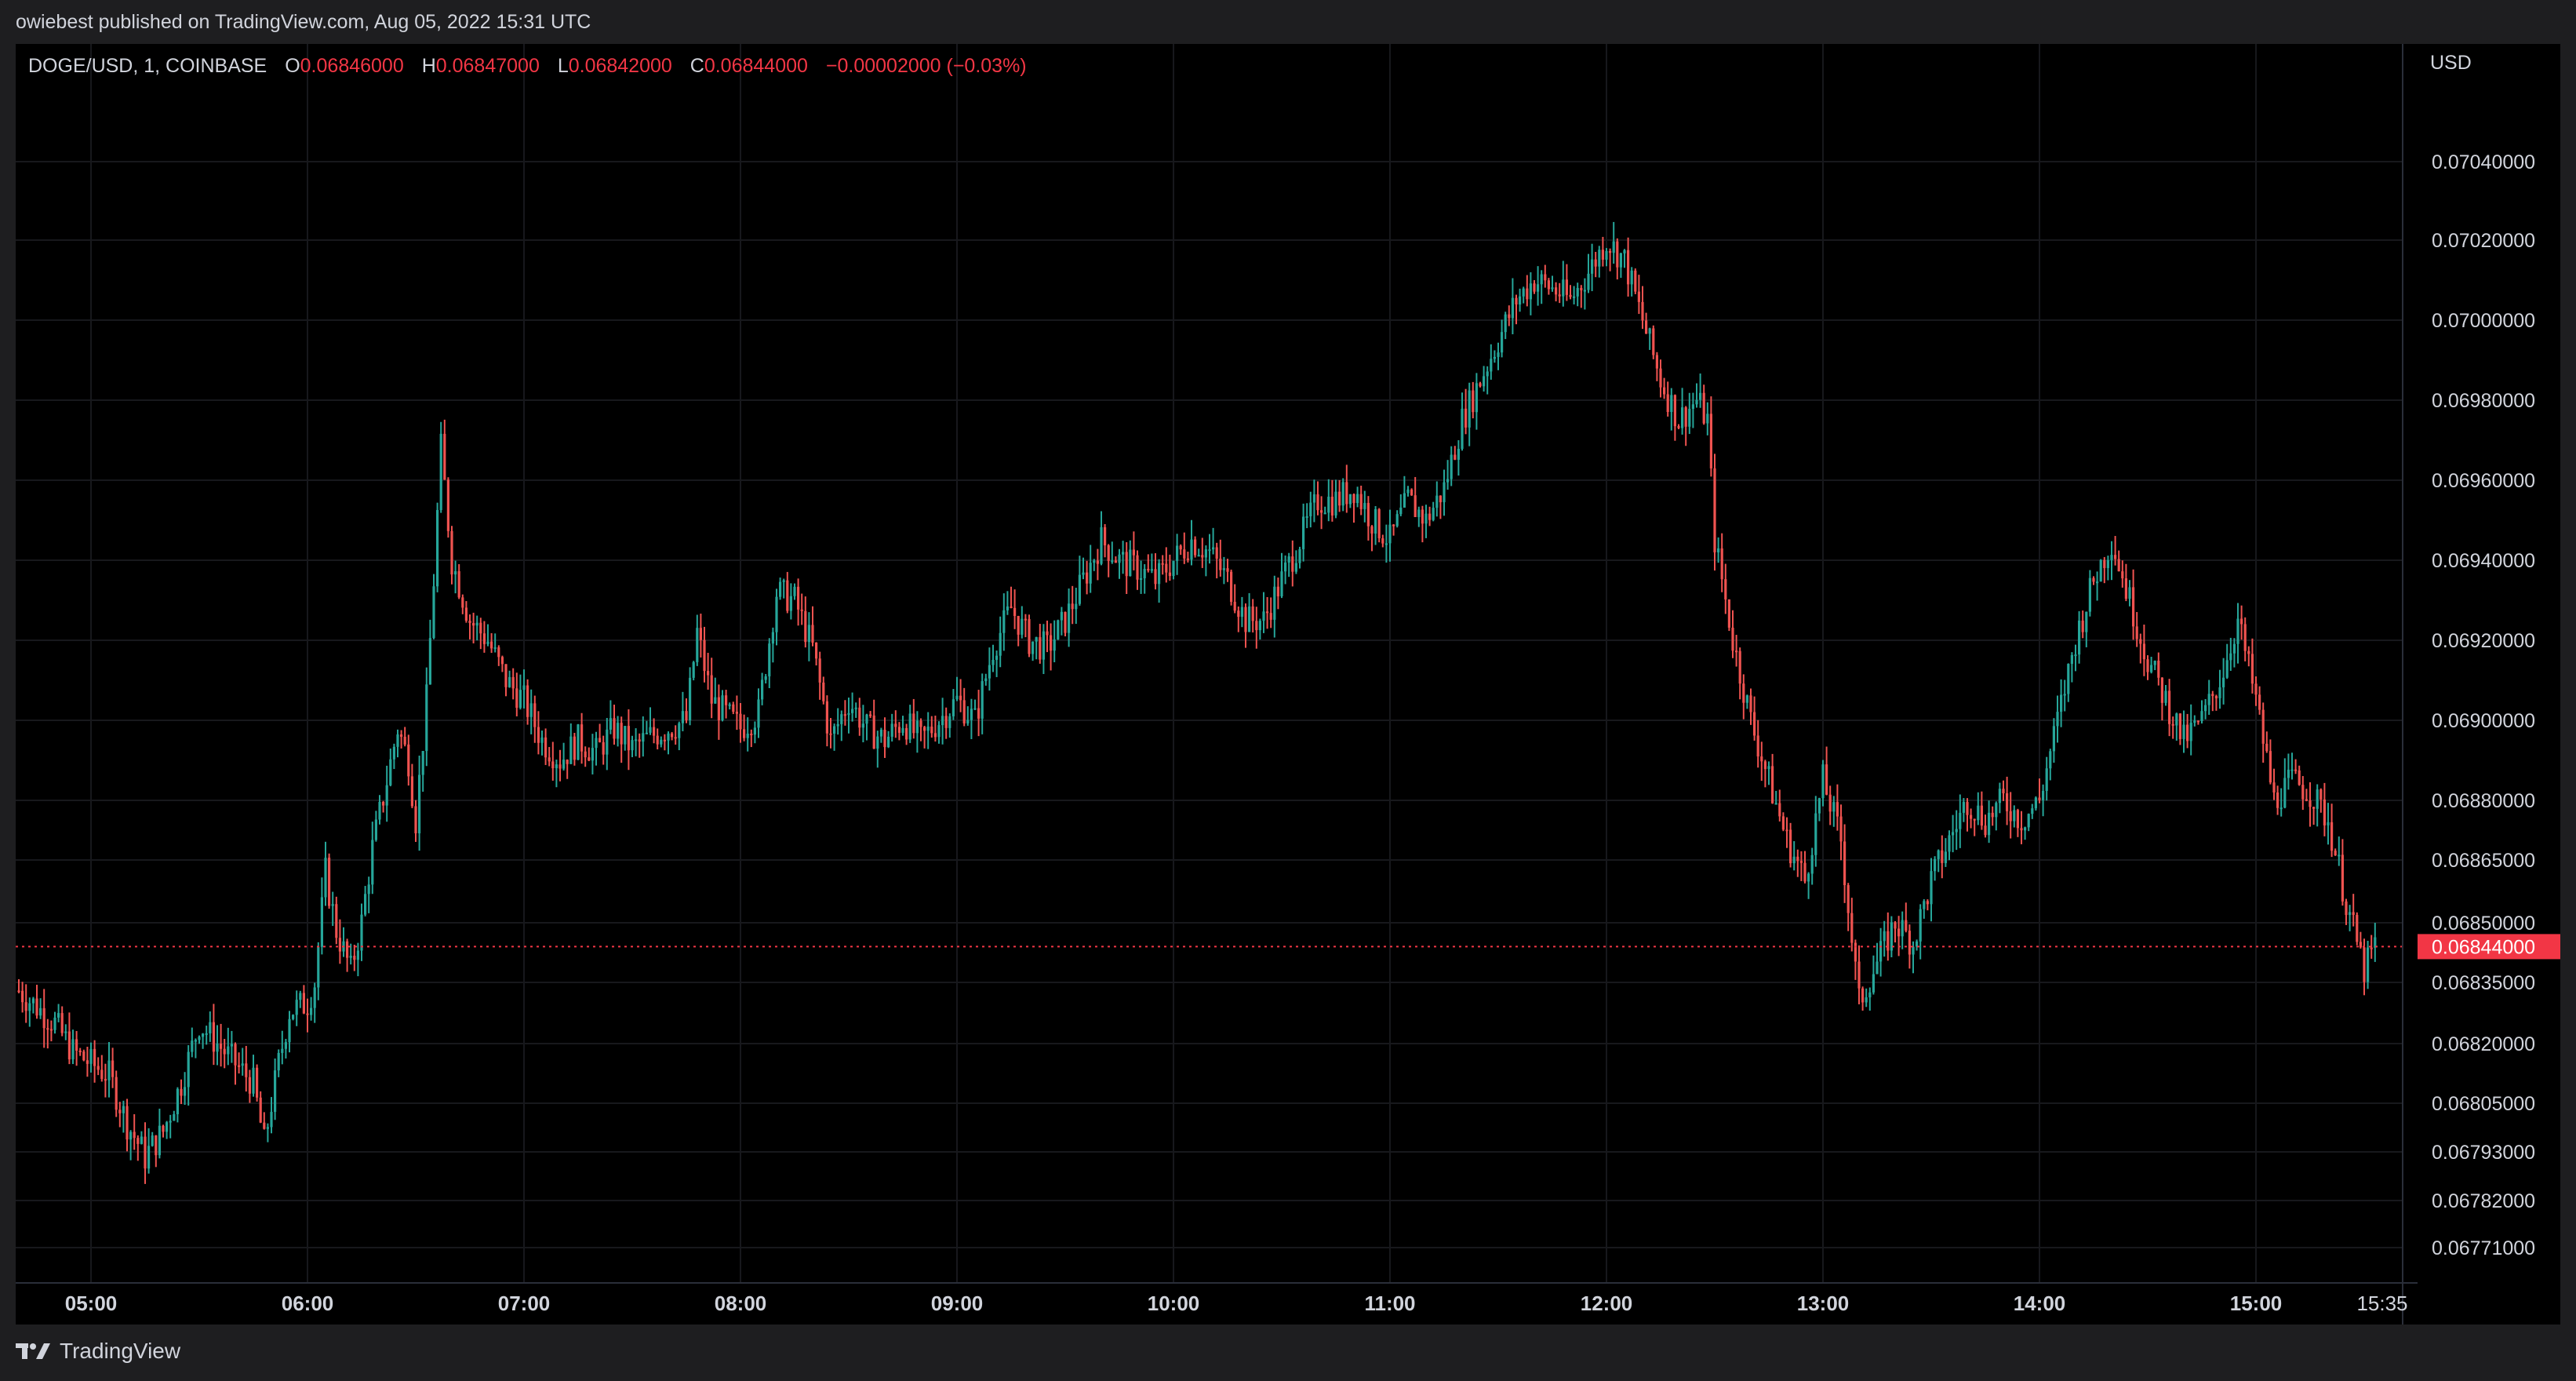 The image size is (2576, 1381). Describe the element at coordinates (2483, 721) in the screenshot. I see `price-tick-label: 0.06900000` at that location.